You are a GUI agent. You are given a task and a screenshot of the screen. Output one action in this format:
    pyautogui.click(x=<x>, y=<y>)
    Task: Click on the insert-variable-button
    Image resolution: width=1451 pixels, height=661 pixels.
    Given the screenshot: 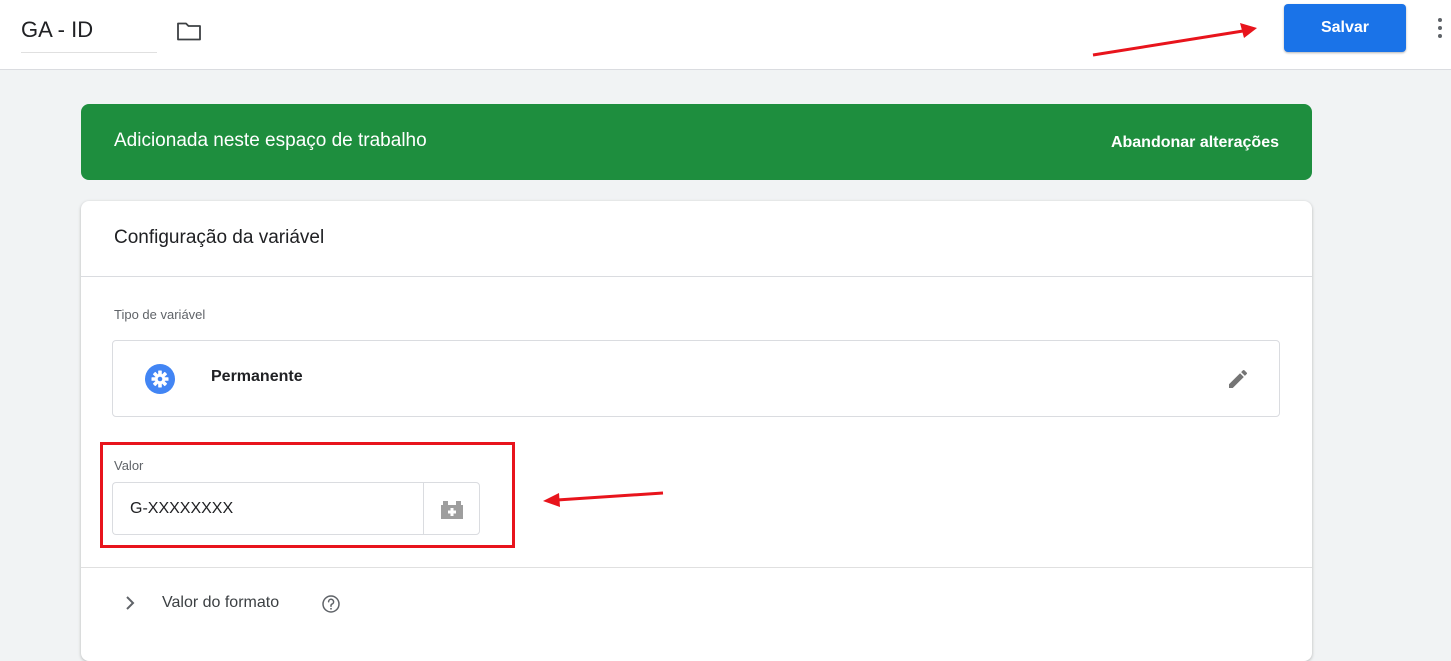 What is the action you would take?
    pyautogui.click(x=451, y=508)
    